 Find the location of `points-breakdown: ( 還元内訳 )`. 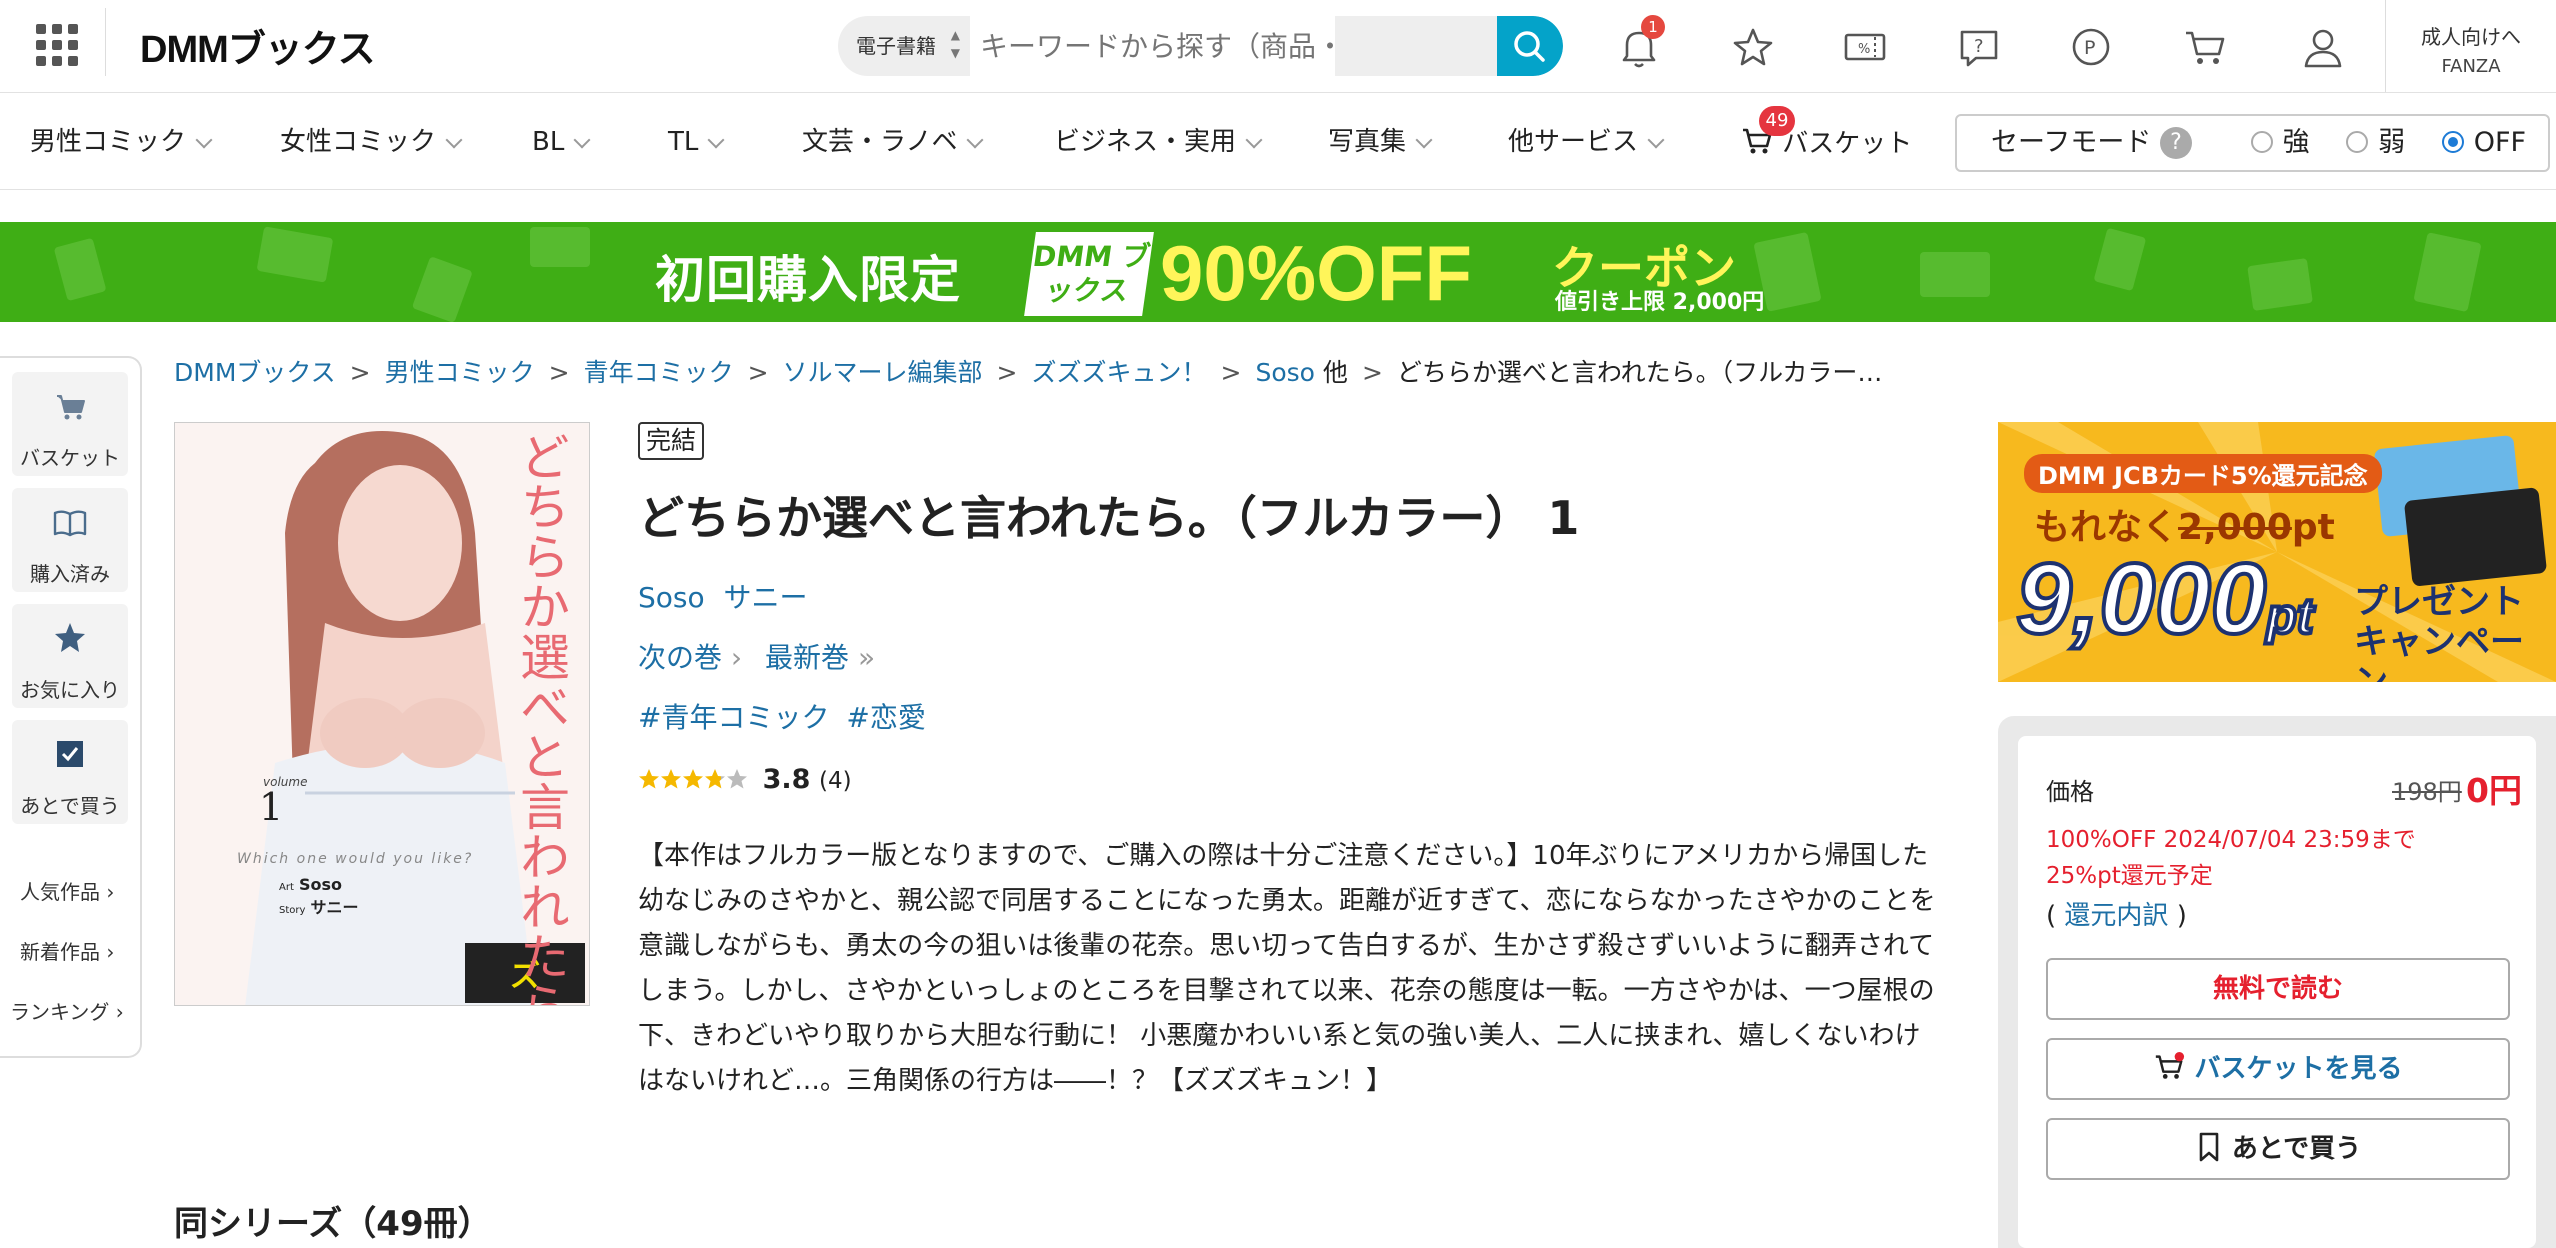

points-breakdown: ( 還元内訳 ) is located at coordinates (2116, 916).